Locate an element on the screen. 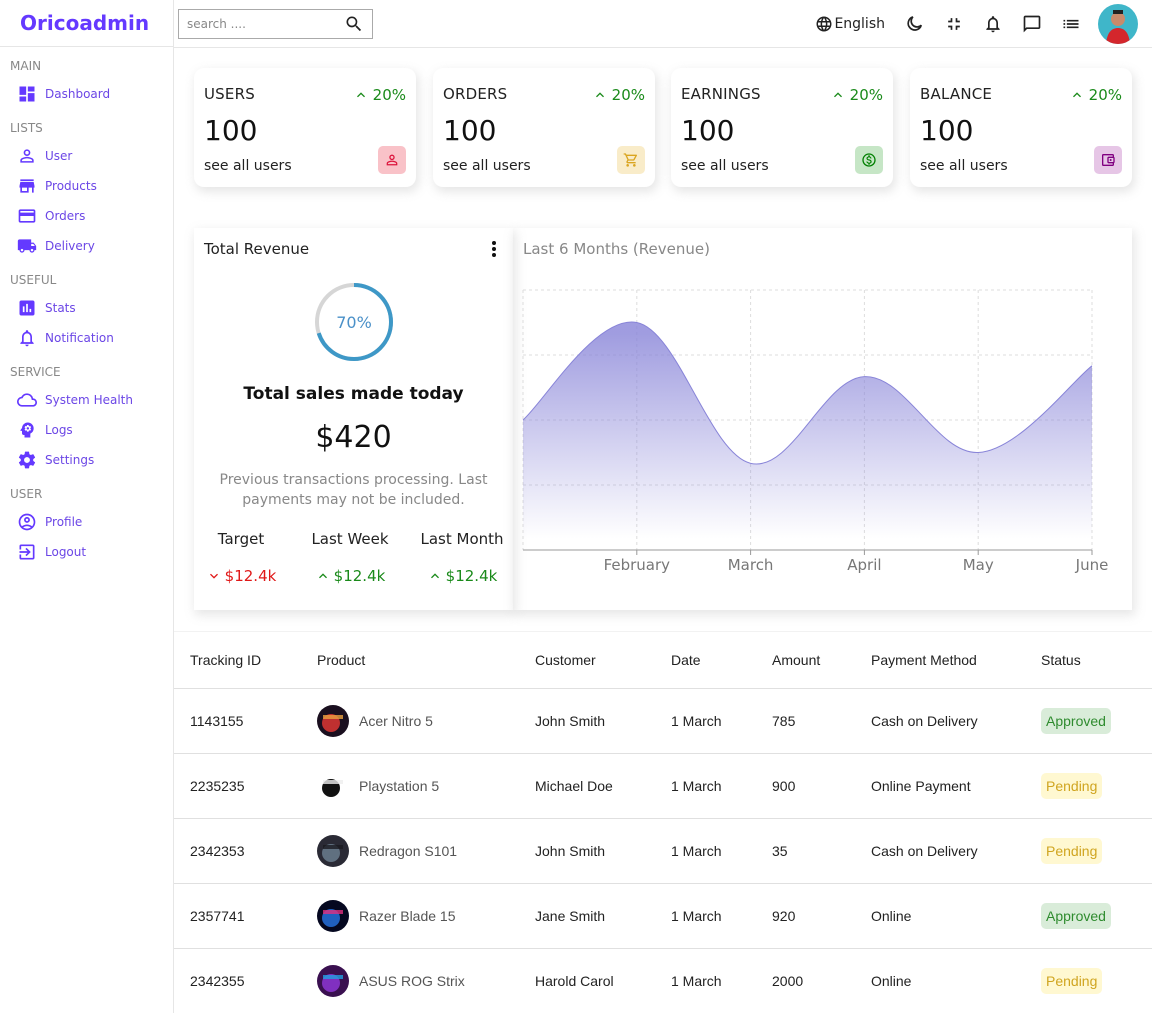 The height and width of the screenshot is (1013, 1152). sidebar-item-system-health: System Health is located at coordinates (86, 400).